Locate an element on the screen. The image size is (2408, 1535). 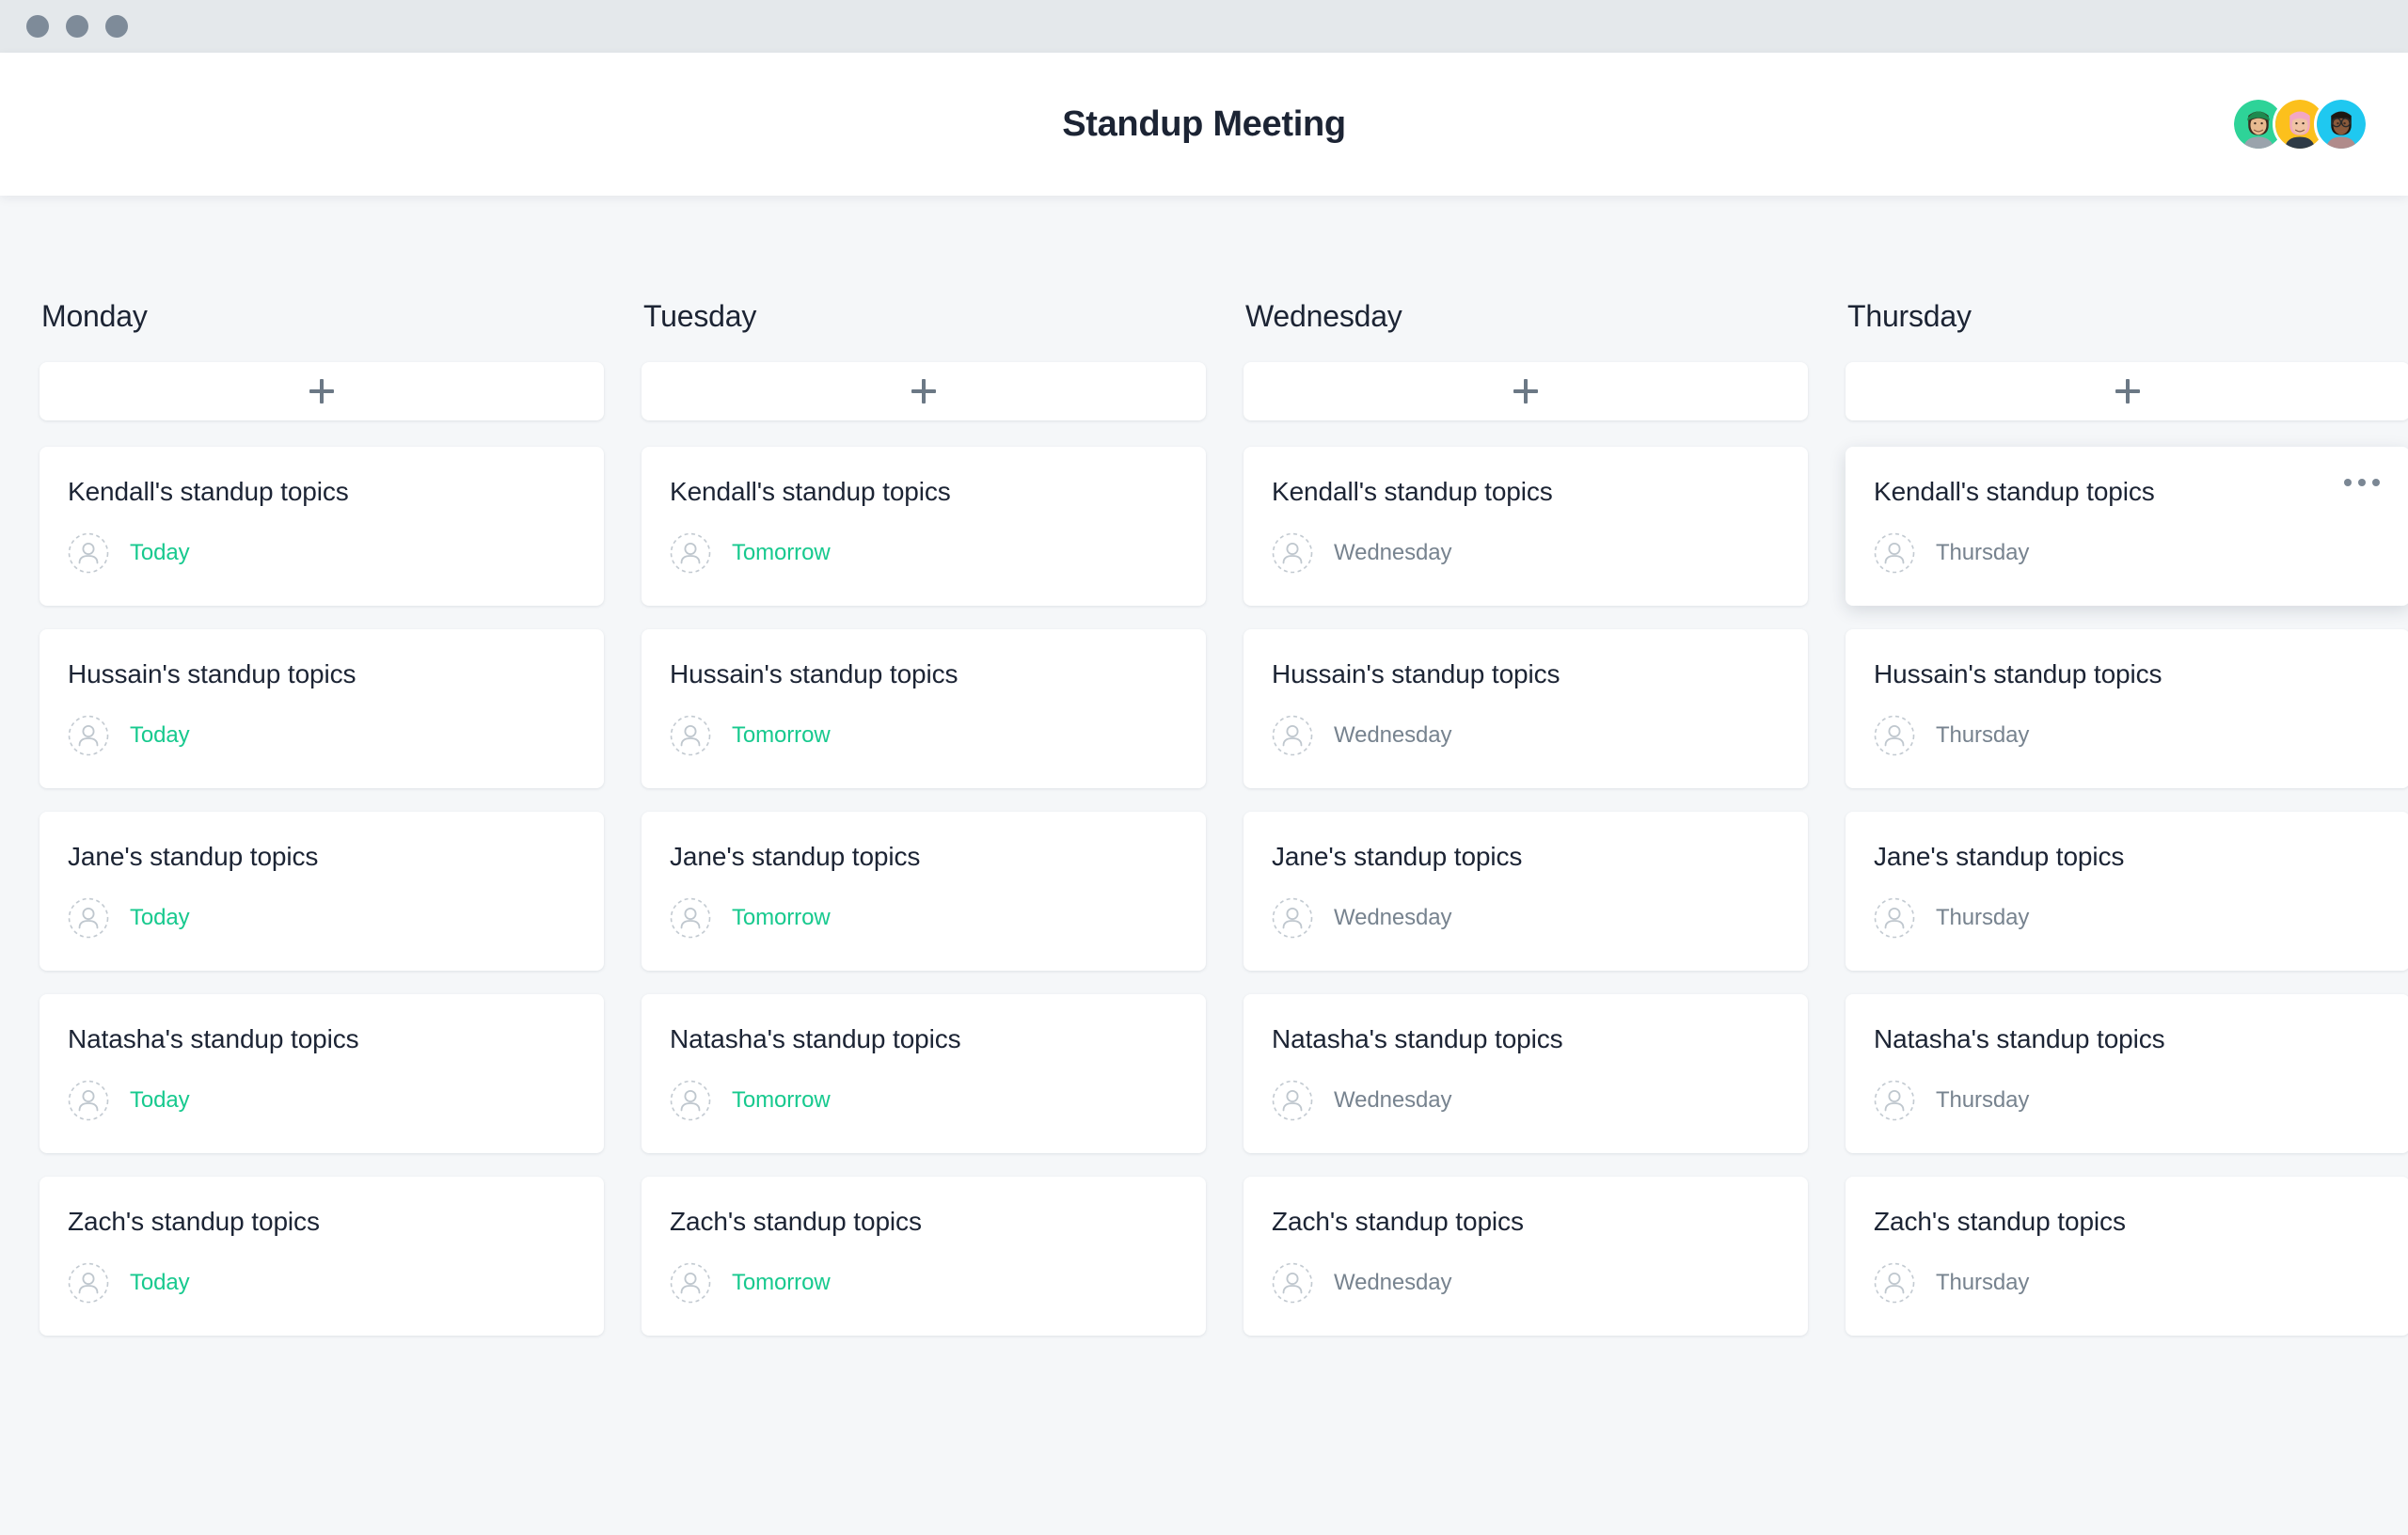
avatar-group is located at coordinates (2300, 124).